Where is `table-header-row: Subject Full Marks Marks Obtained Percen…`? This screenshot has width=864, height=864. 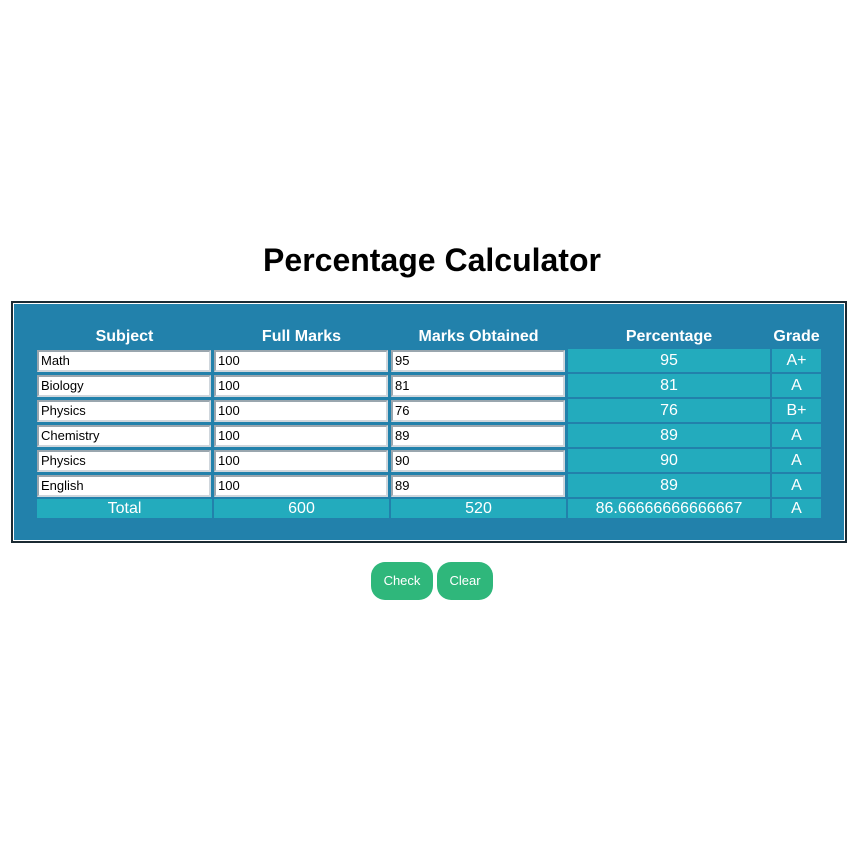
table-header-row: Subject Full Marks Marks Obtained Percen… is located at coordinates (429, 337).